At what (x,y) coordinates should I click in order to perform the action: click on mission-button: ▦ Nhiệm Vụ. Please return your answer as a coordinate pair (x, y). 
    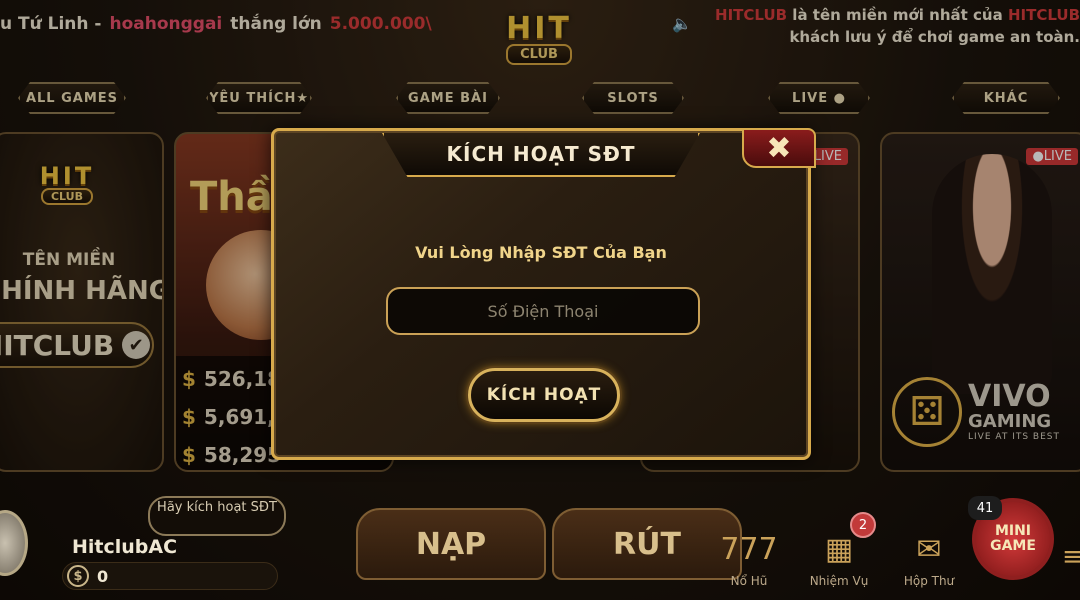
    Looking at the image, I should click on (839, 559).